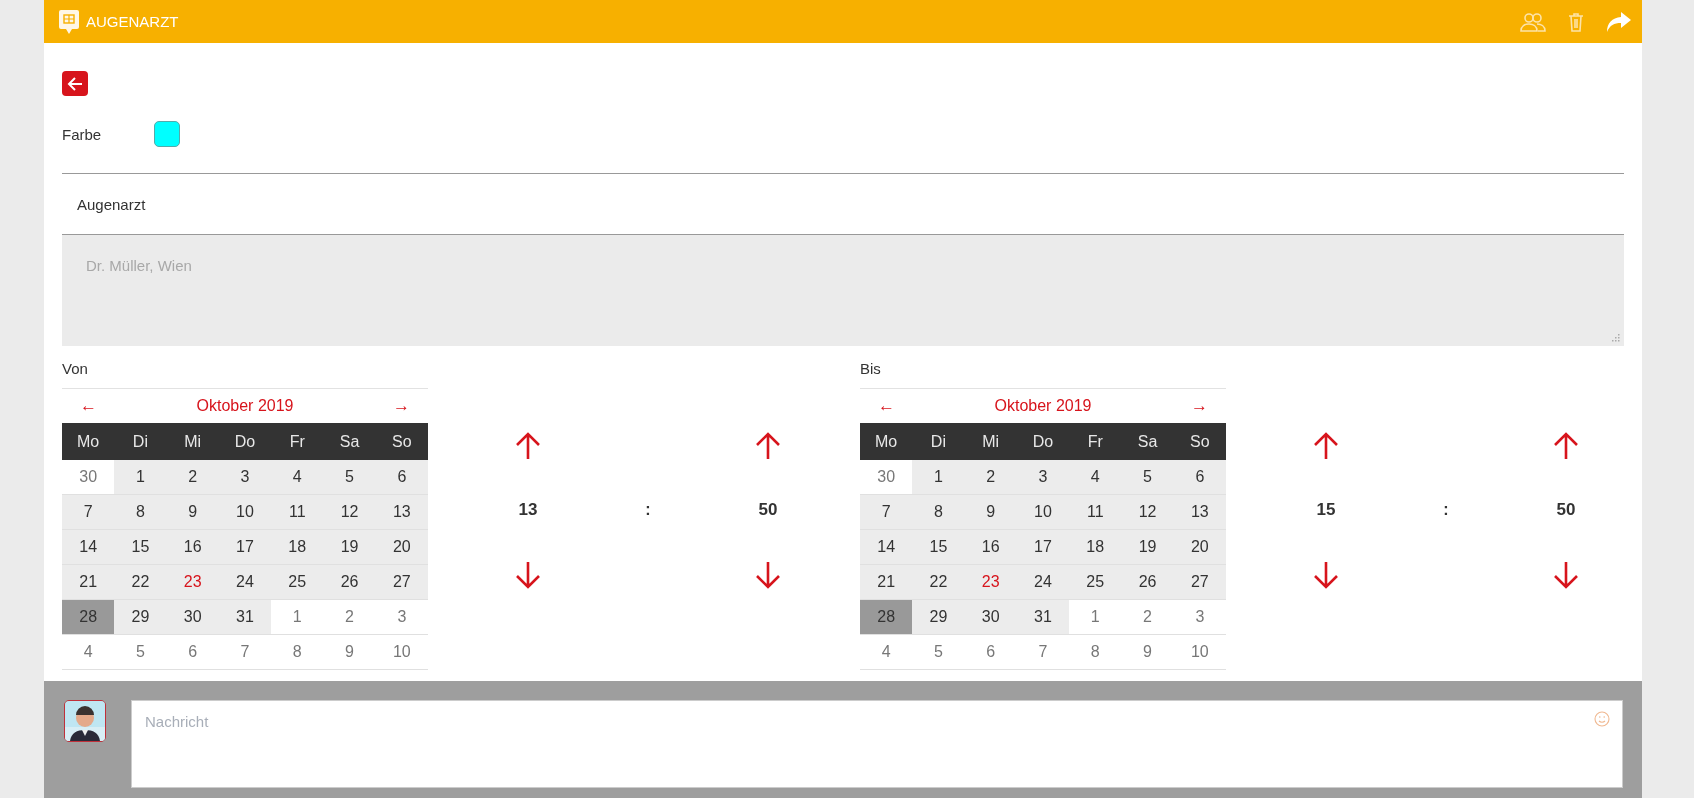 This screenshot has height=798, width=1694. What do you see at coordinates (75, 83) in the screenshot?
I see `back-button` at bounding box center [75, 83].